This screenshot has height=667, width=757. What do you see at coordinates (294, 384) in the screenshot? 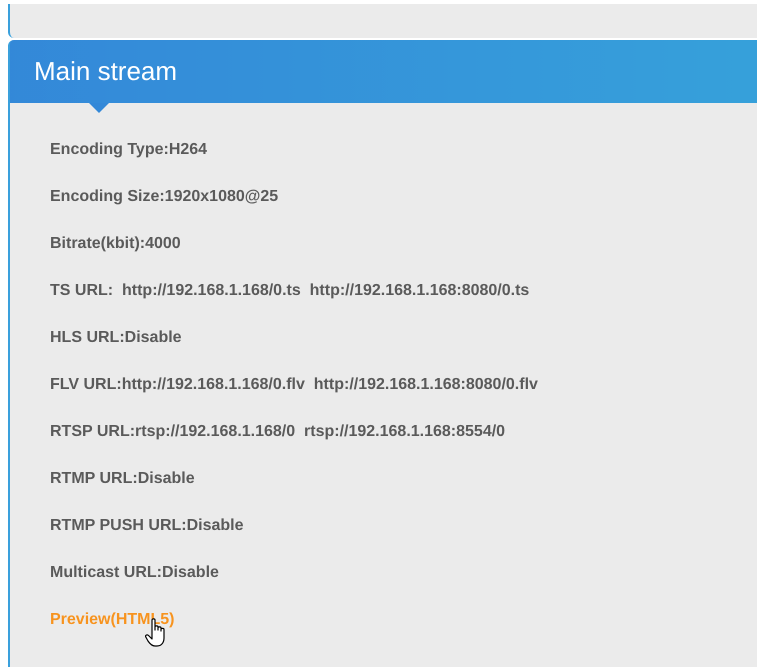
I see `stream-info-text: FLV URL:http://192.168.1.168/0.flv http://192.168.1.168:8080/0.flv` at bounding box center [294, 384].